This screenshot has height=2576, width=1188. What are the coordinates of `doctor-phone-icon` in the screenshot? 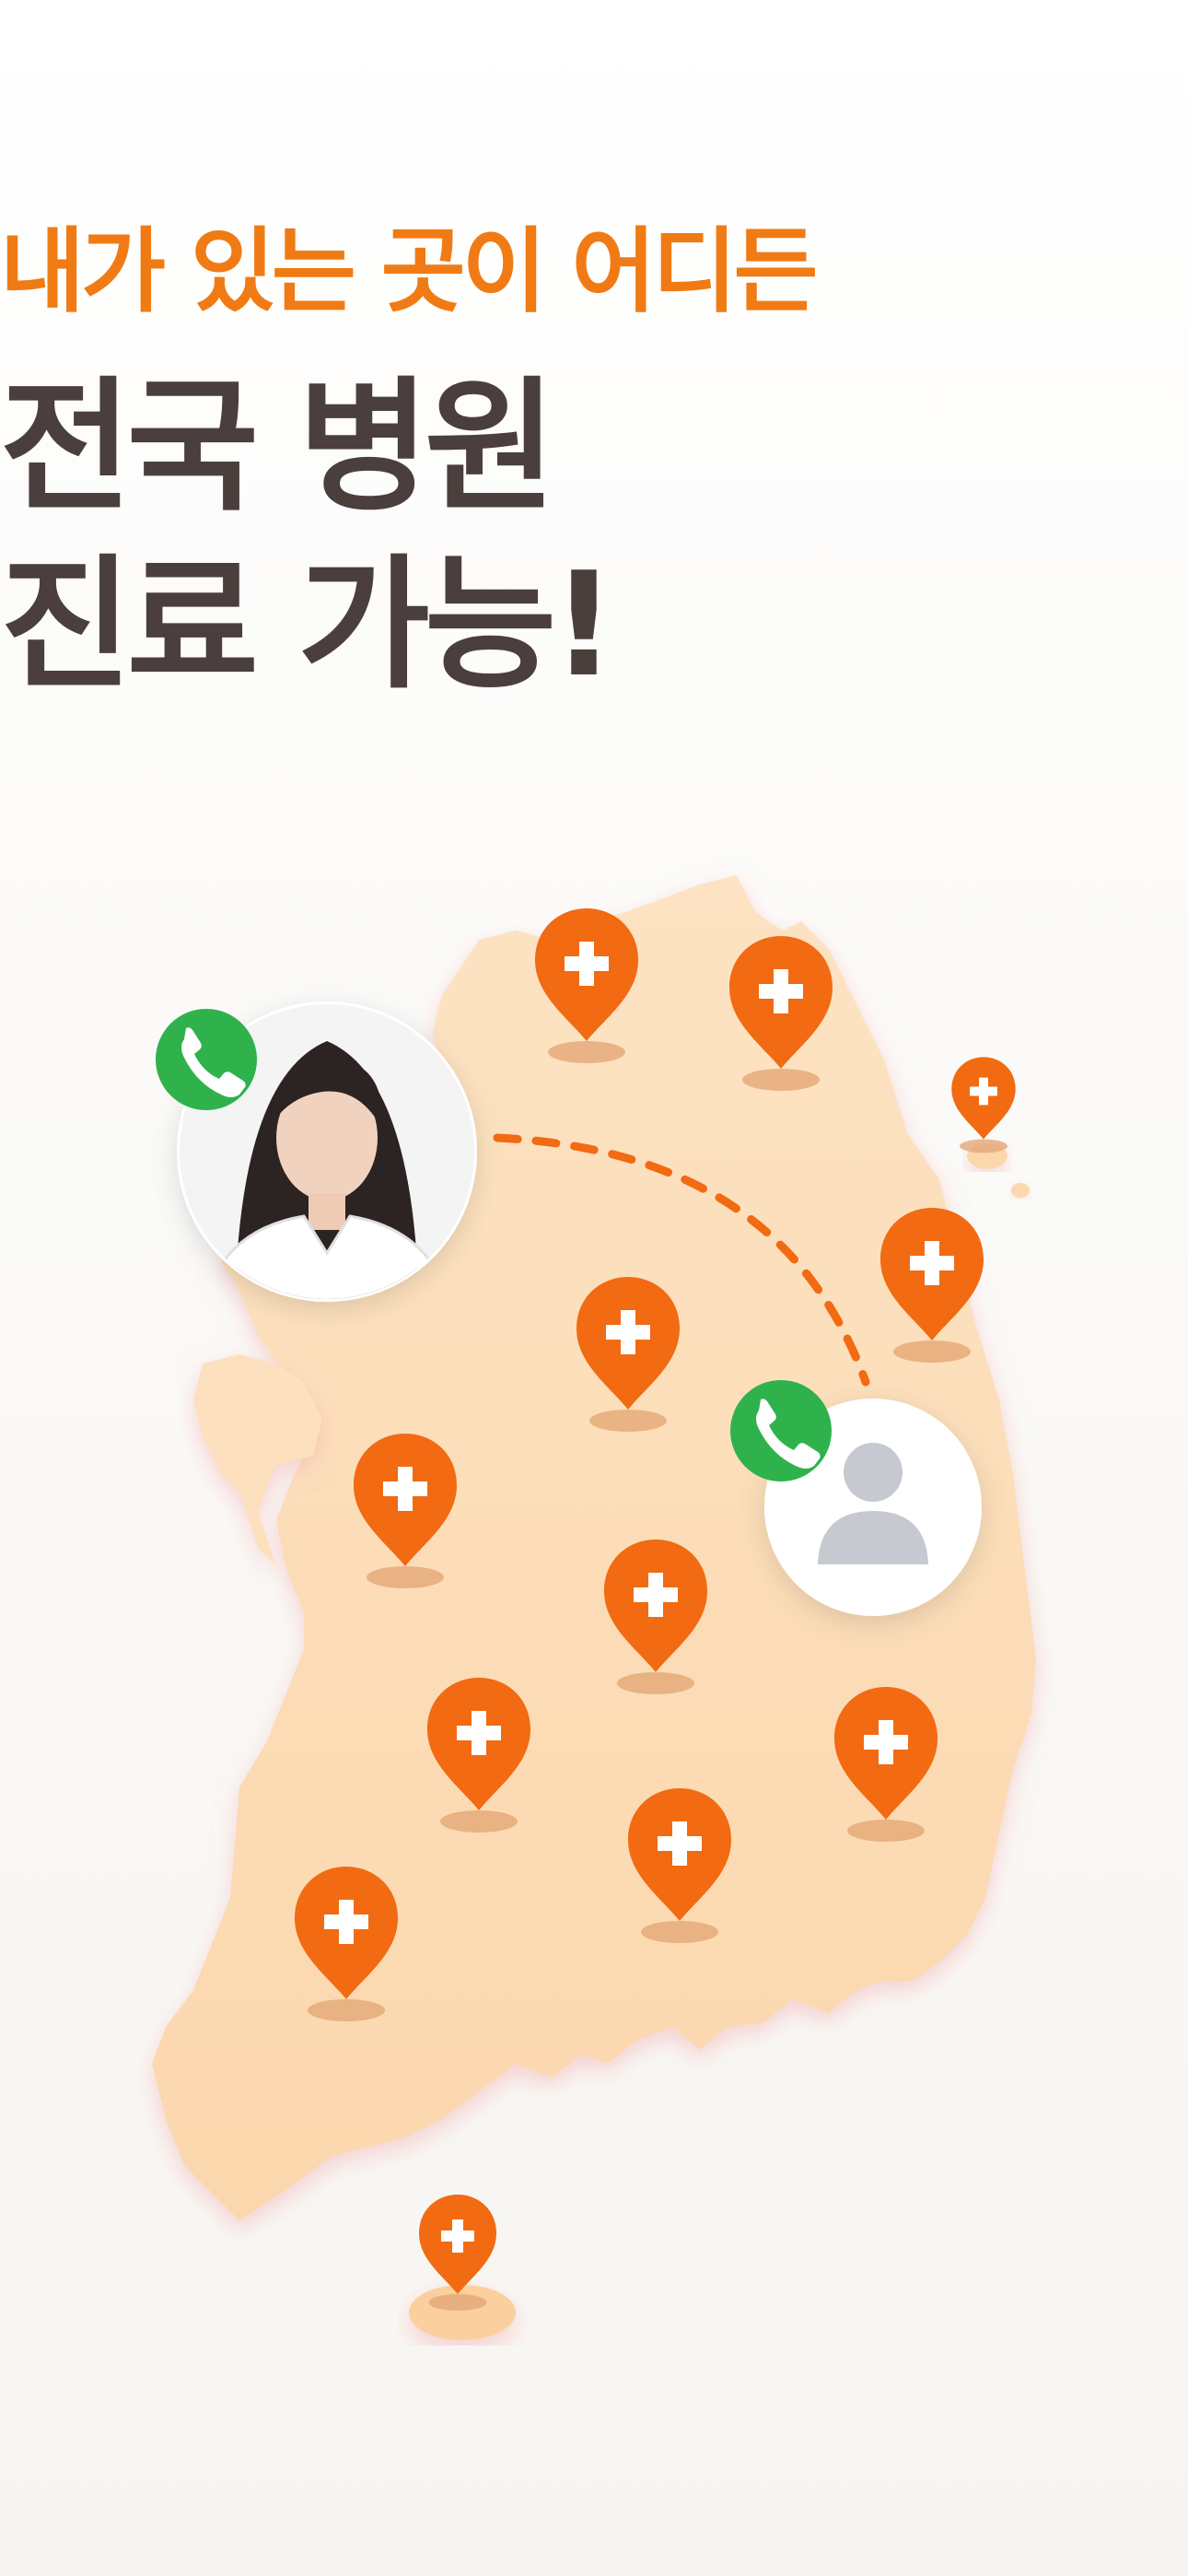 It's located at (206, 1059).